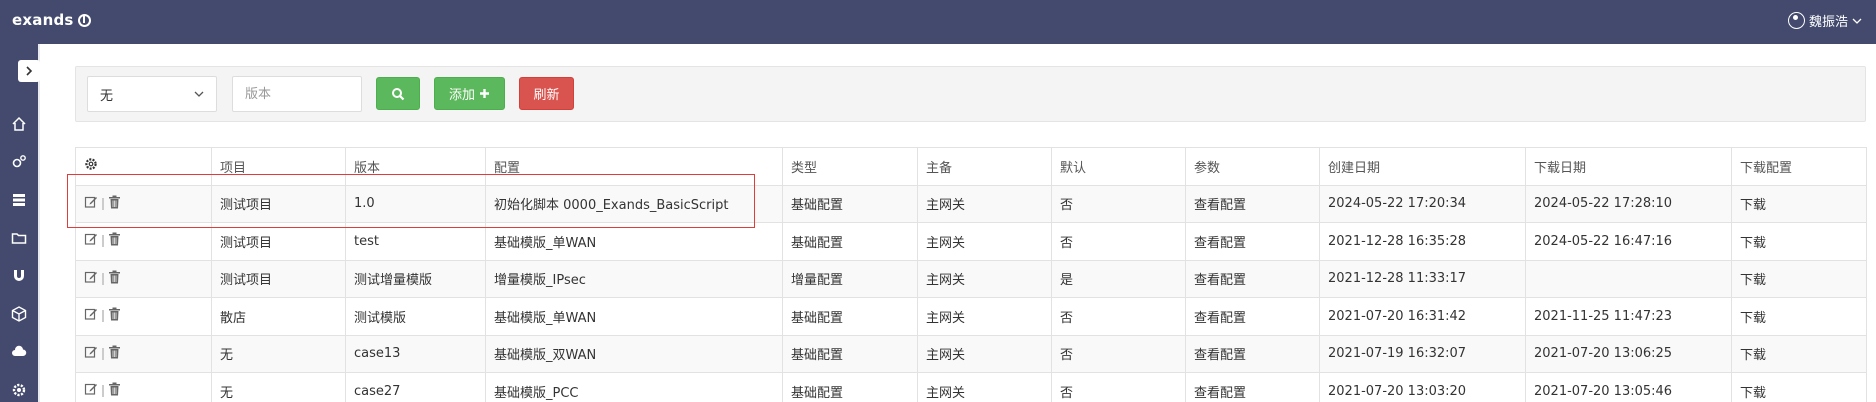 This screenshot has height=402, width=1876. What do you see at coordinates (278, 203) in the screenshot?
I see `cell-project: 测试项目` at bounding box center [278, 203].